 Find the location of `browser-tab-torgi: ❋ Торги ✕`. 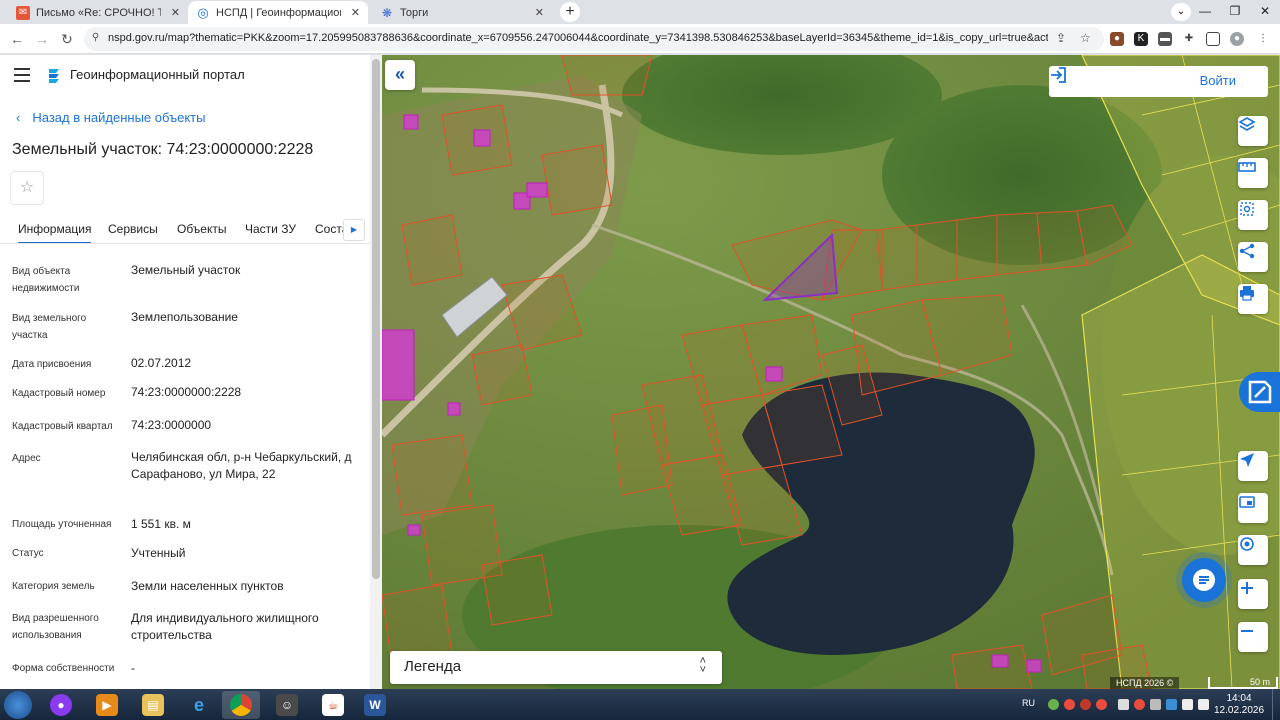

browser-tab-torgi: ❋ Торги ✕ is located at coordinates (462, 12).